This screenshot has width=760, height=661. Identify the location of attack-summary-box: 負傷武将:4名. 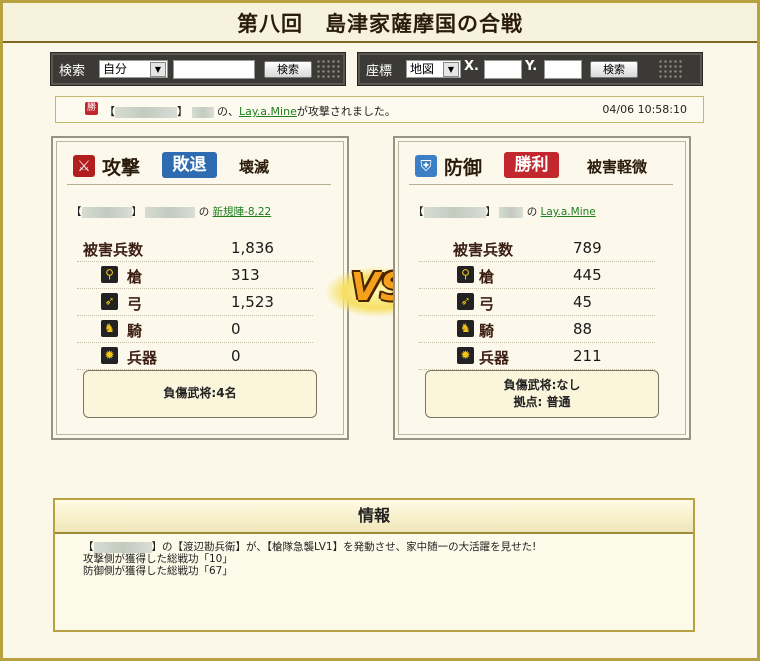
(200, 394).